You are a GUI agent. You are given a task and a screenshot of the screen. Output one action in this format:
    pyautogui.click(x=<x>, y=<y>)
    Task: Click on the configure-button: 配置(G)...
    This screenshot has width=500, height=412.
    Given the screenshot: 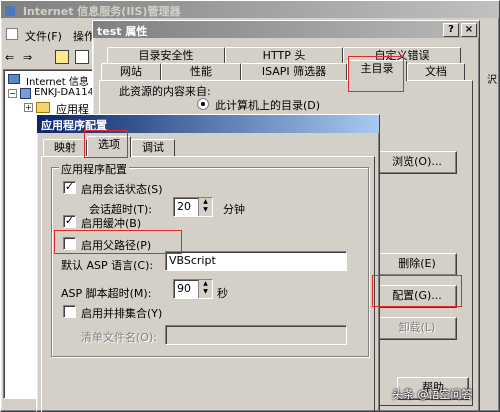 What is the action you would take?
    pyautogui.click(x=417, y=296)
    